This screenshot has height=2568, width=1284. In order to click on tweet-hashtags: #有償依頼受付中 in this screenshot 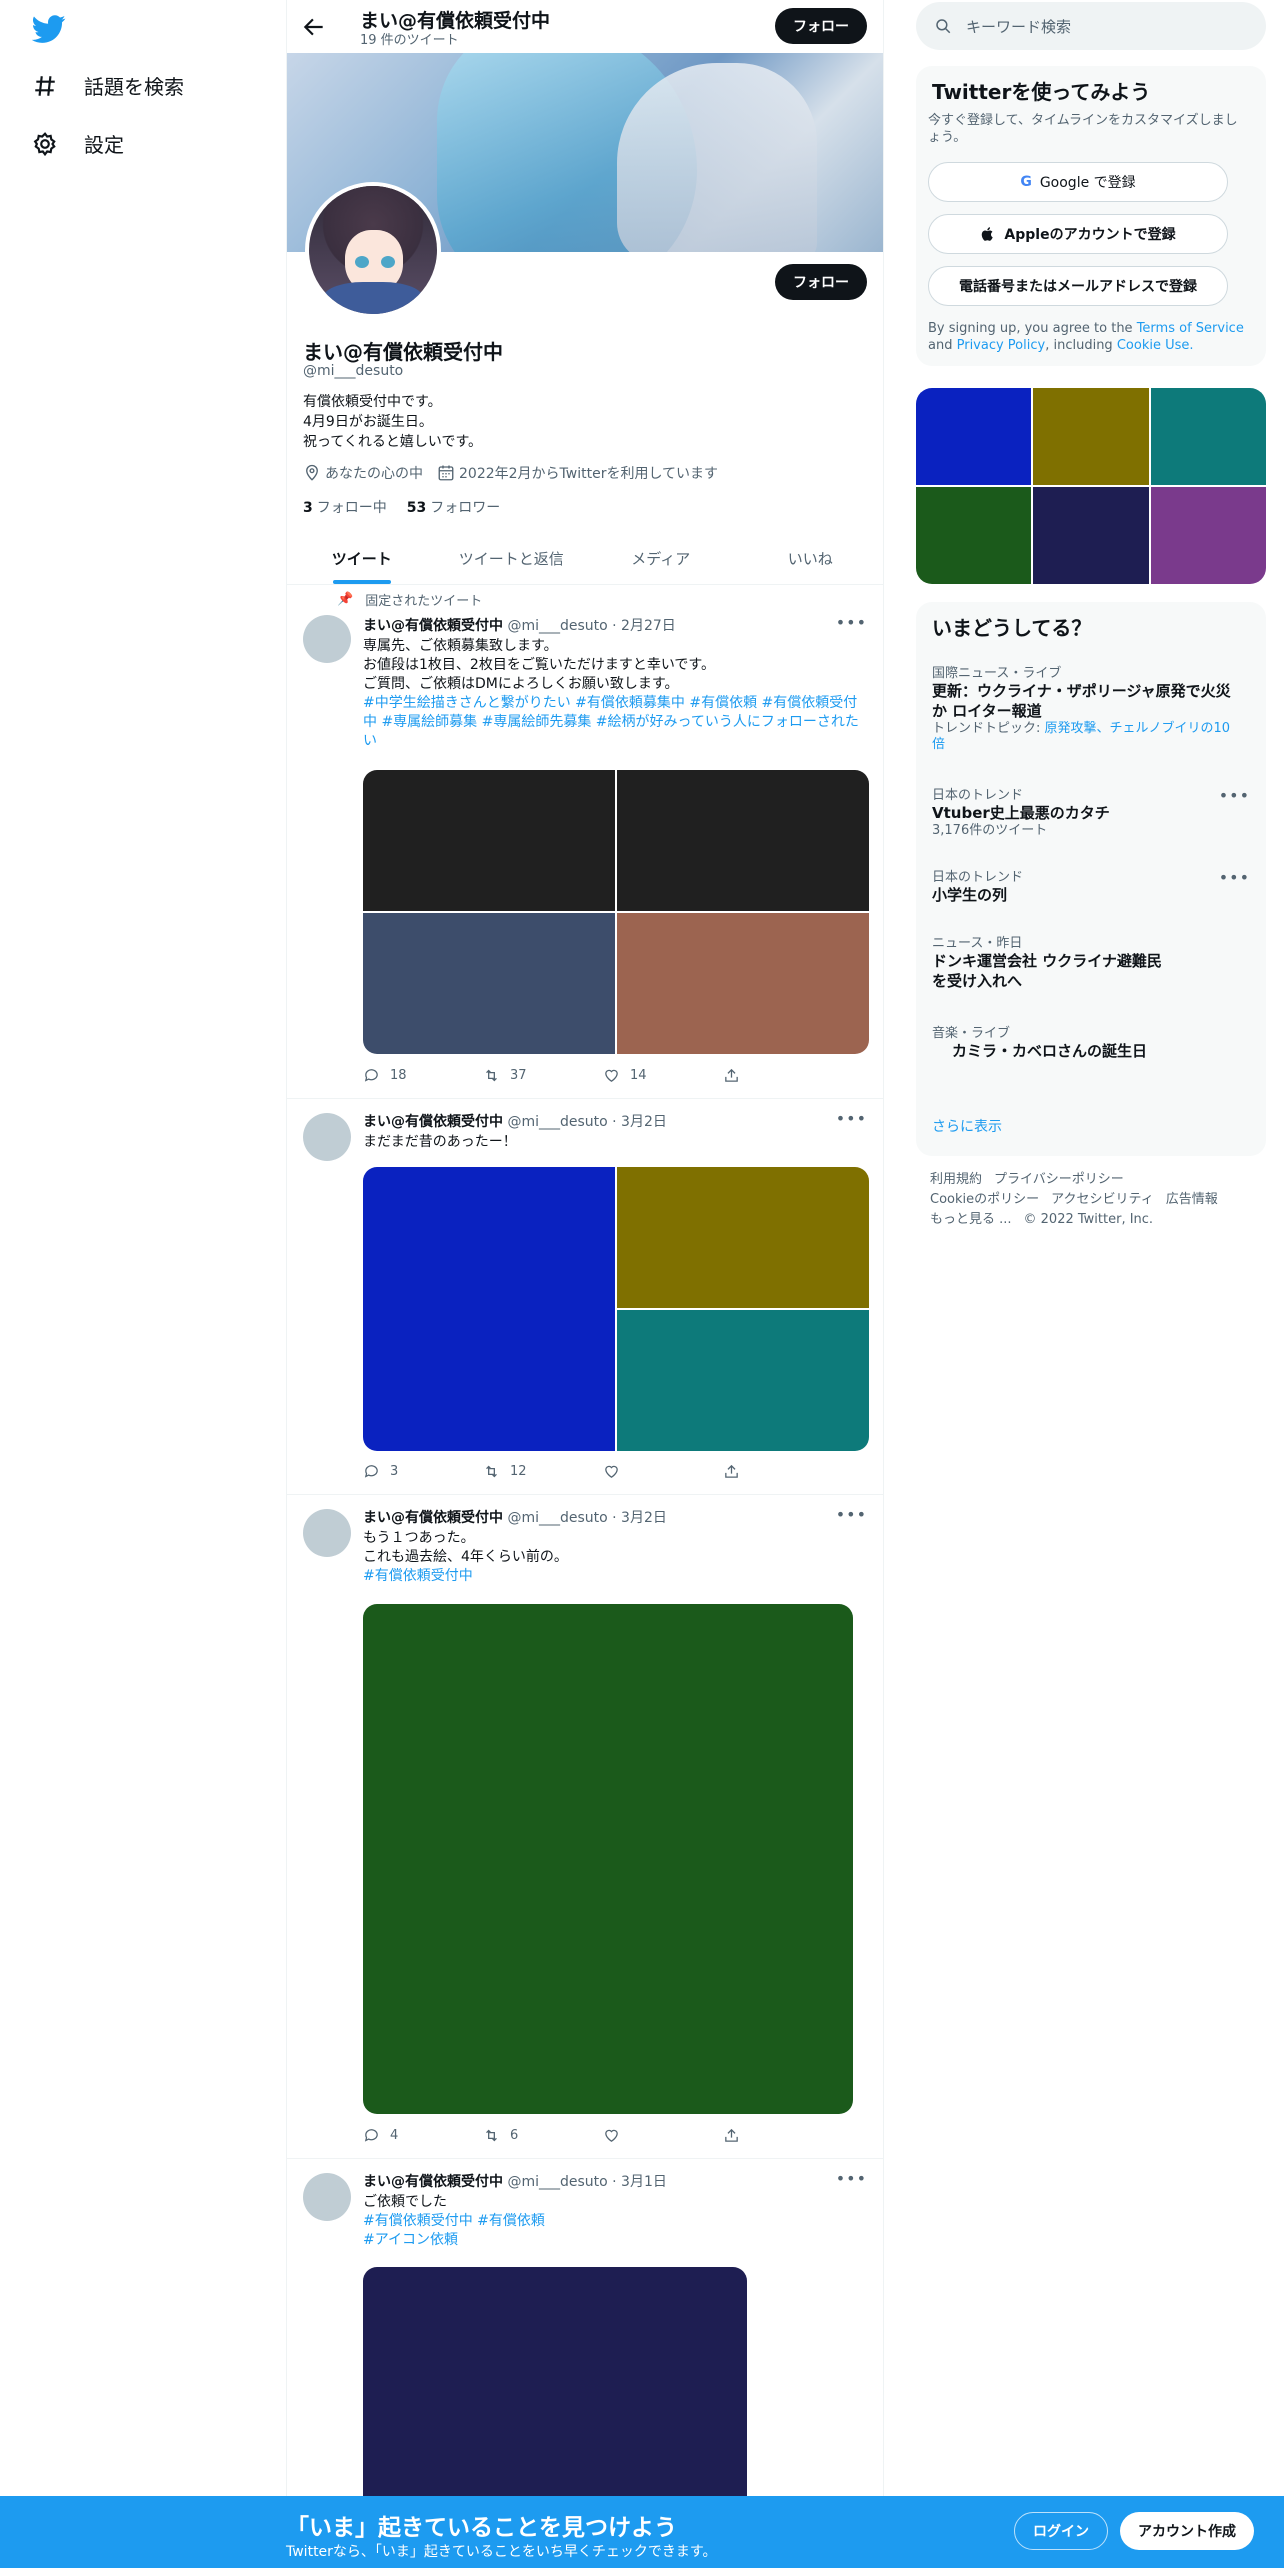, I will do `click(617, 1576)`.